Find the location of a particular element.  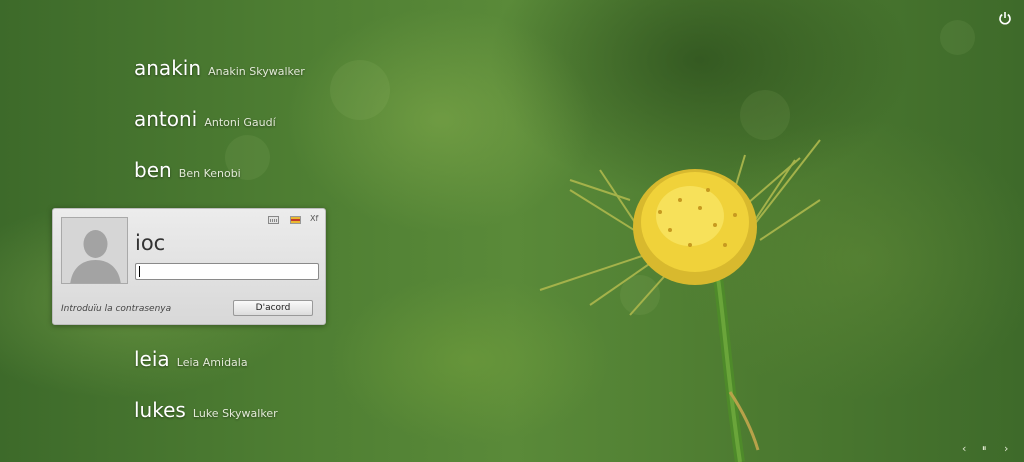

user-item-lukes: lukes Luke Skywalker is located at coordinates (206, 410).